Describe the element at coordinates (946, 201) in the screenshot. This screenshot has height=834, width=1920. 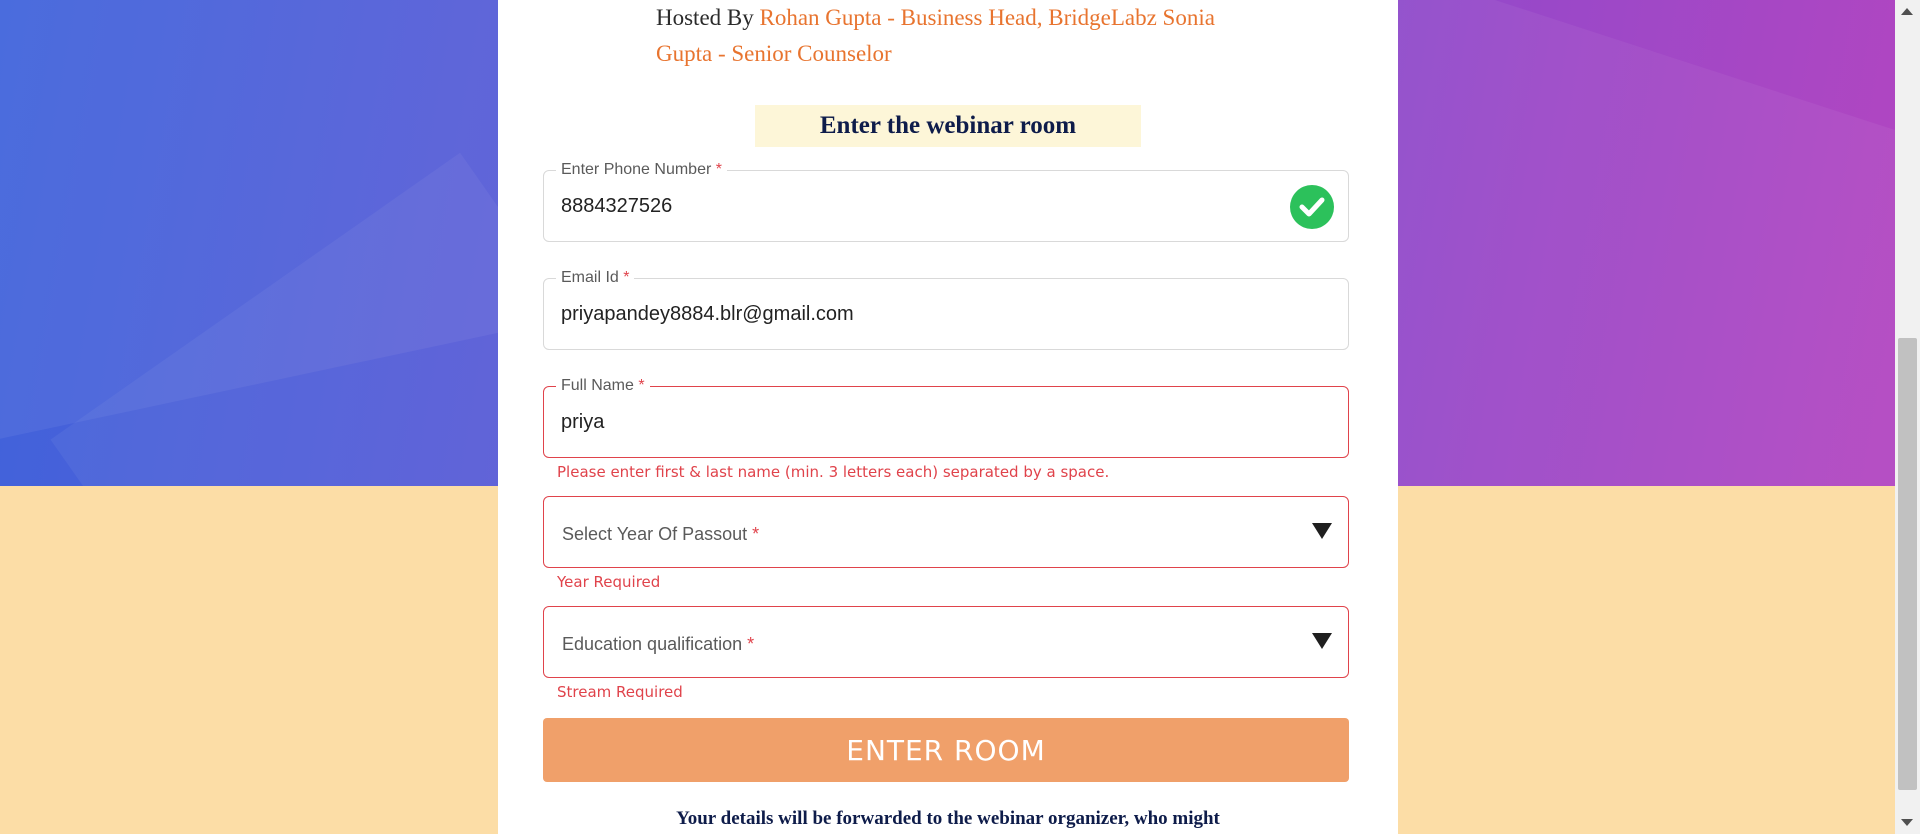
I see `phone-field: Enter Phone Number * 8884327526` at that location.